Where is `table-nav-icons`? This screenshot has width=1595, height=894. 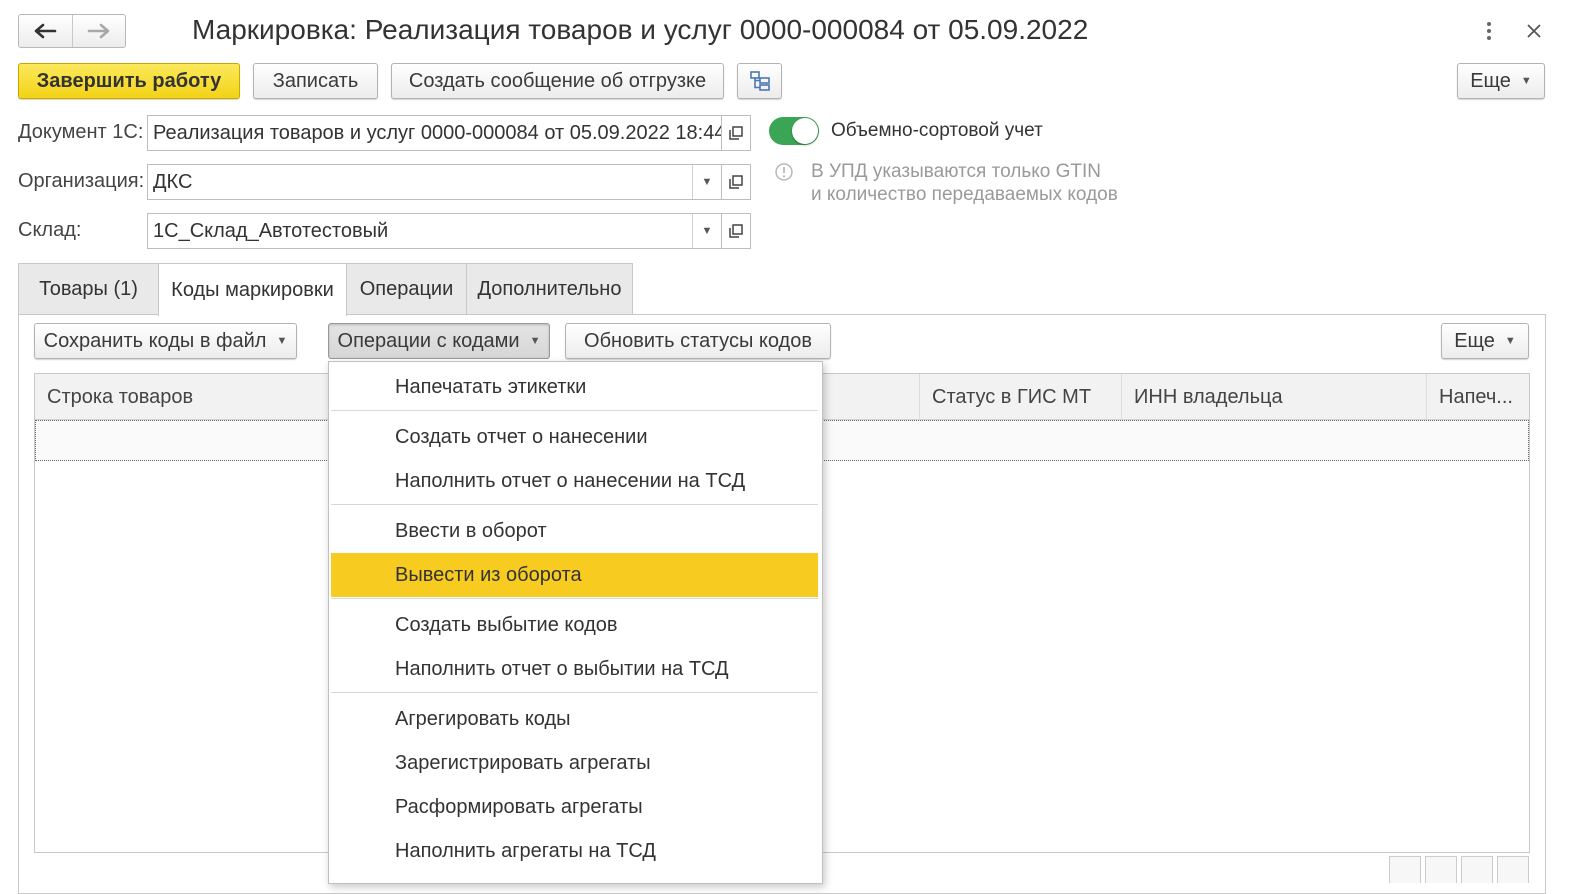
table-nav-icons is located at coordinates (1459, 869).